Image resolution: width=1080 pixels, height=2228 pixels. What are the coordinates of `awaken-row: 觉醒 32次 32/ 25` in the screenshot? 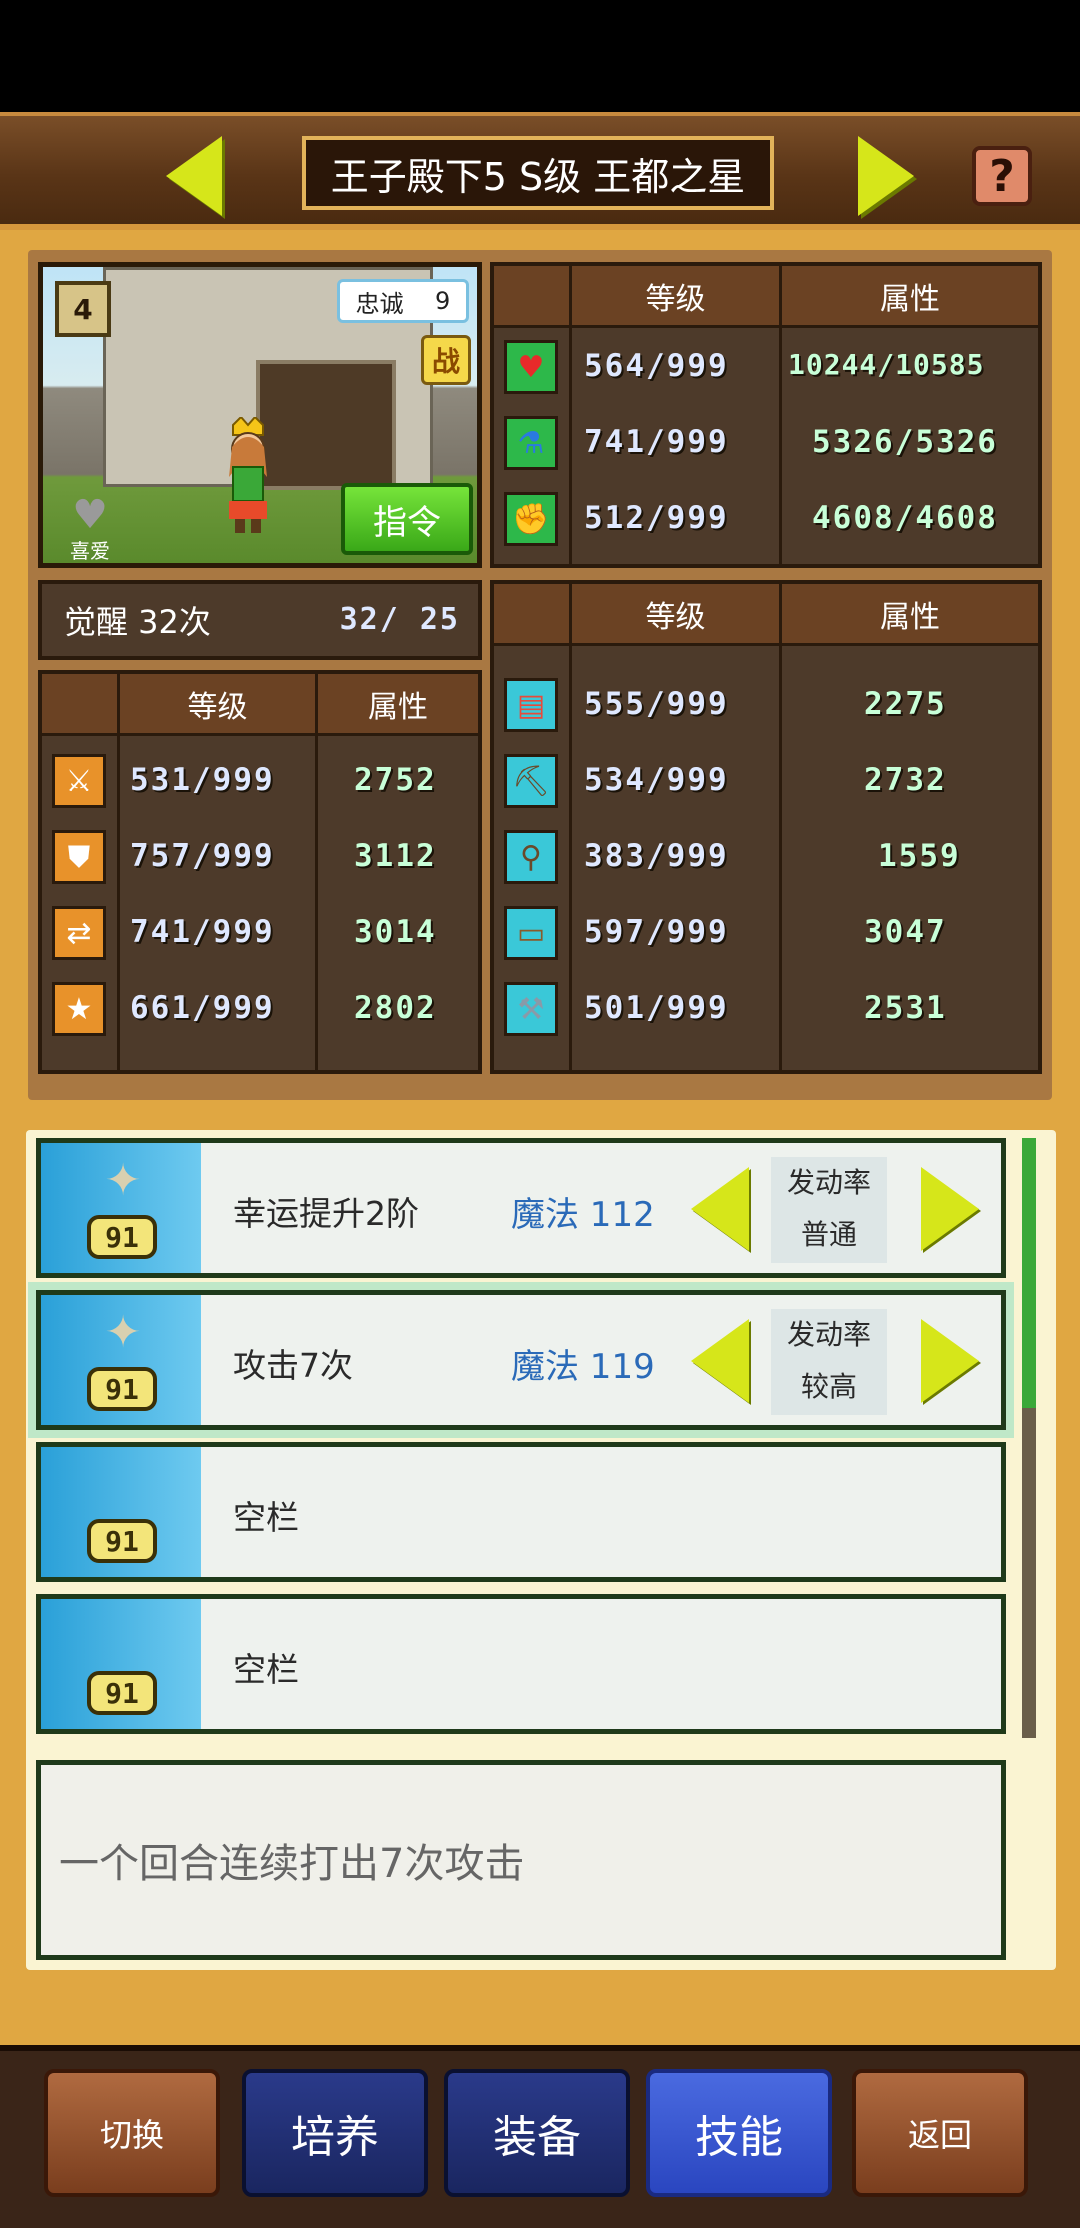 It's located at (260, 620).